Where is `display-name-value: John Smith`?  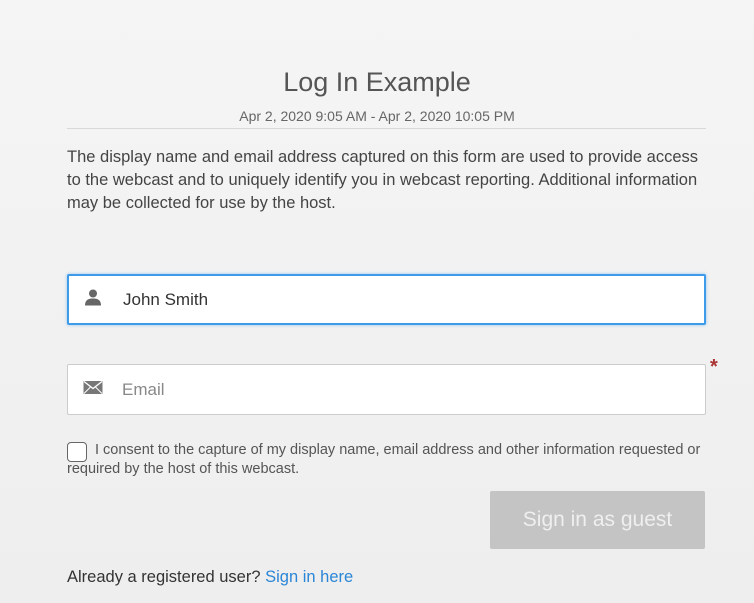
display-name-value: John Smith is located at coordinates (166, 299).